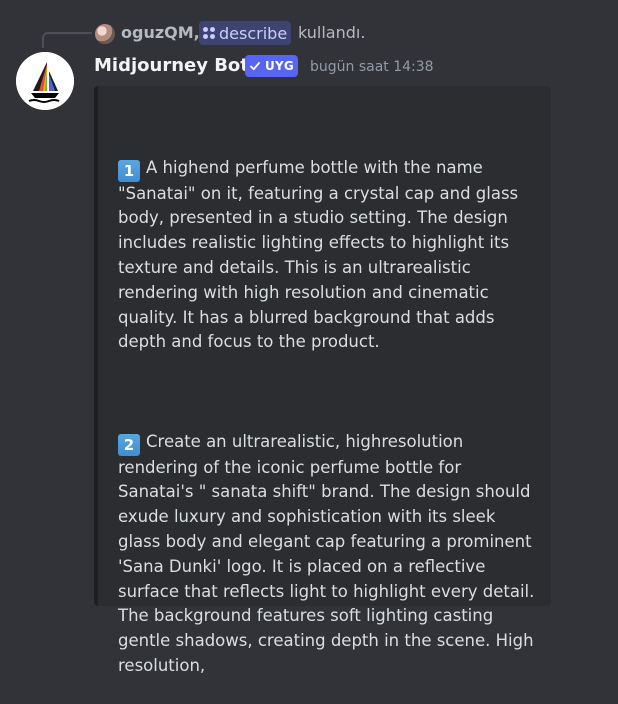 This screenshot has width=618, height=704. Describe the element at coordinates (372, 67) in the screenshot. I see `message-timestamp: bugün saat 14:38` at that location.